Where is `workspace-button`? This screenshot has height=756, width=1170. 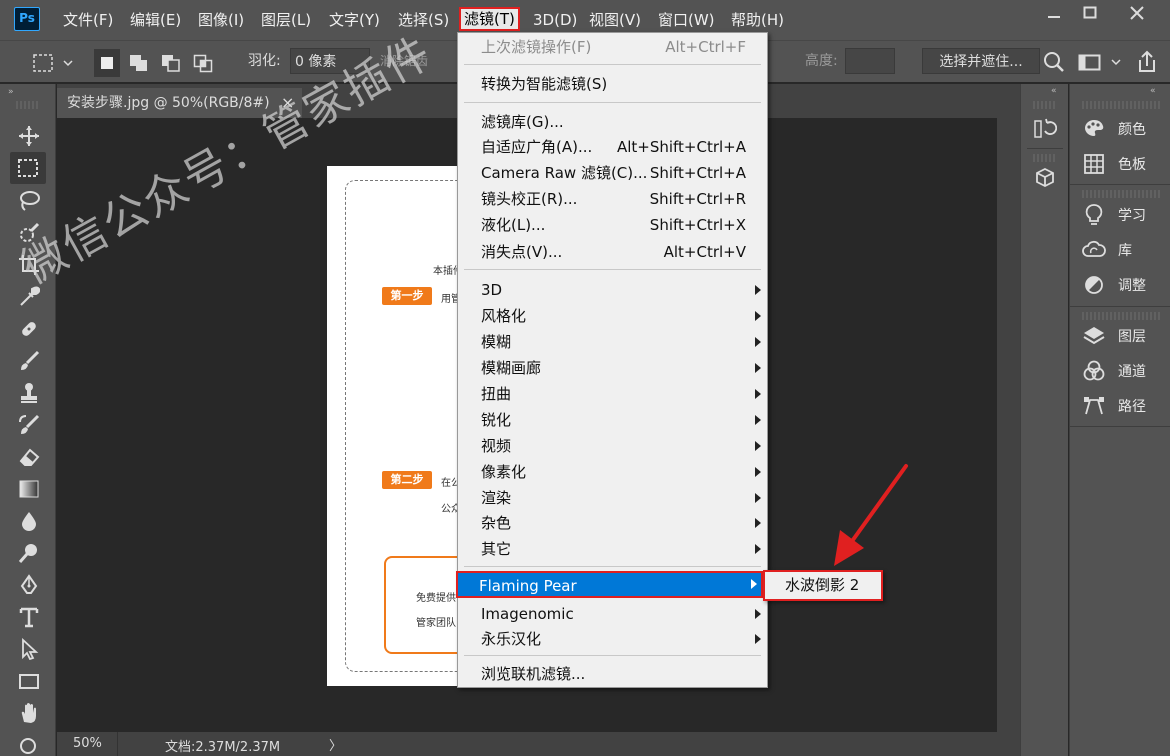
workspace-button is located at coordinates (1101, 62).